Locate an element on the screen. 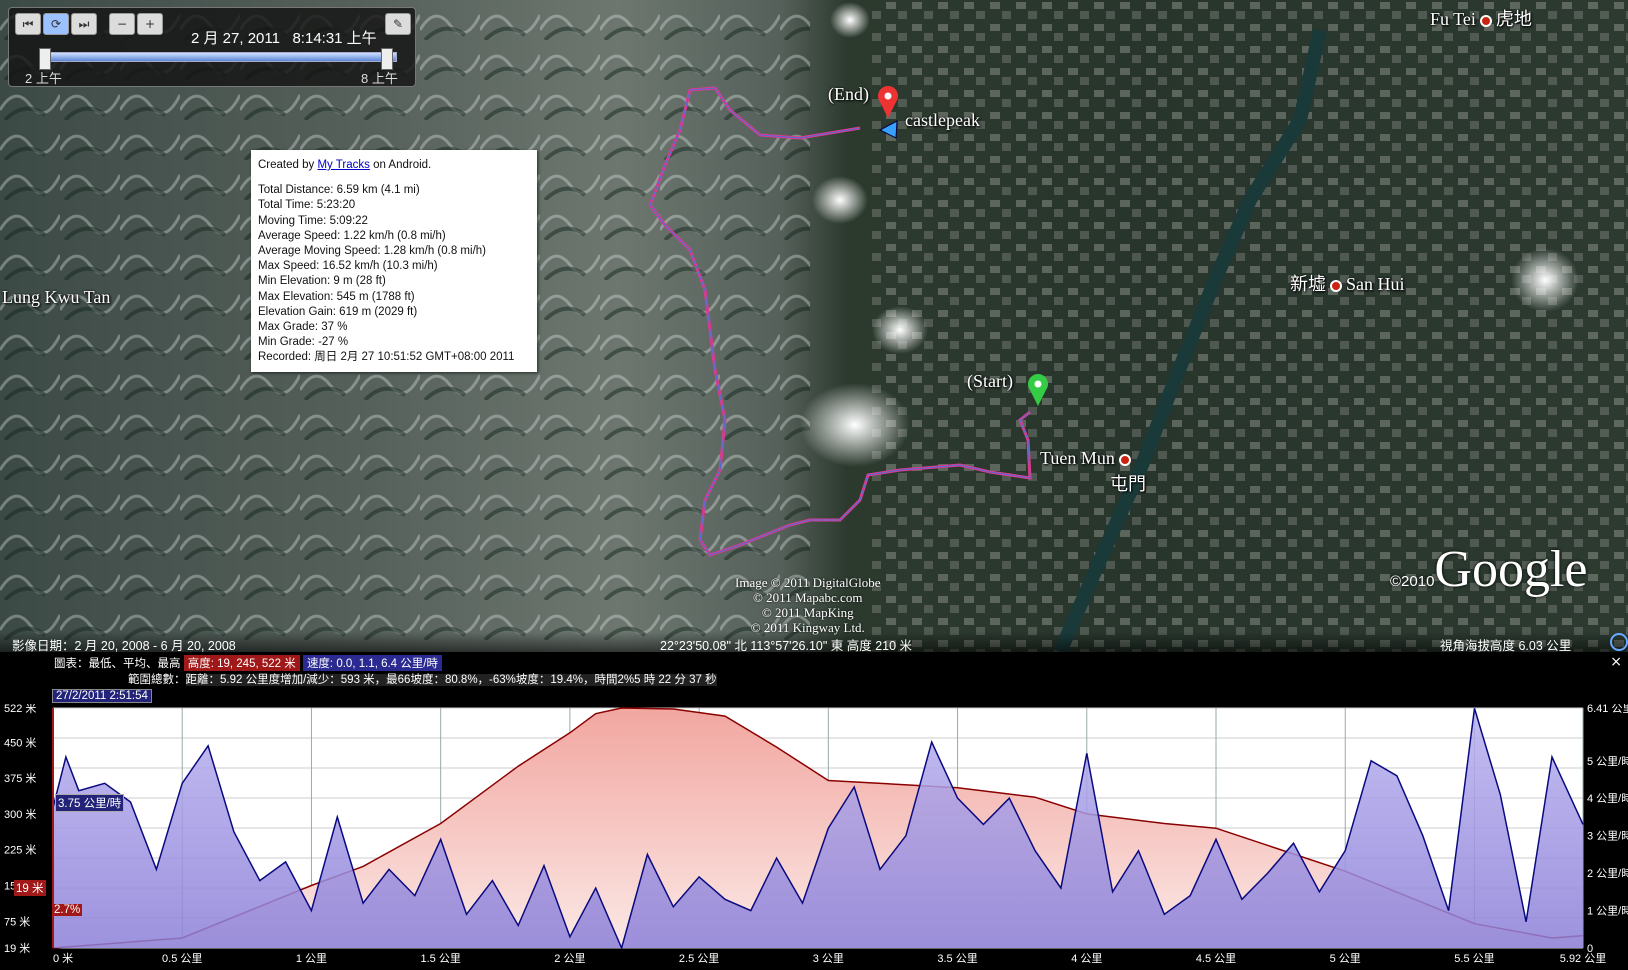 Image resolution: width=1628 pixels, height=970 pixels. time-text: 8:14:31 上午 is located at coordinates (334, 38).